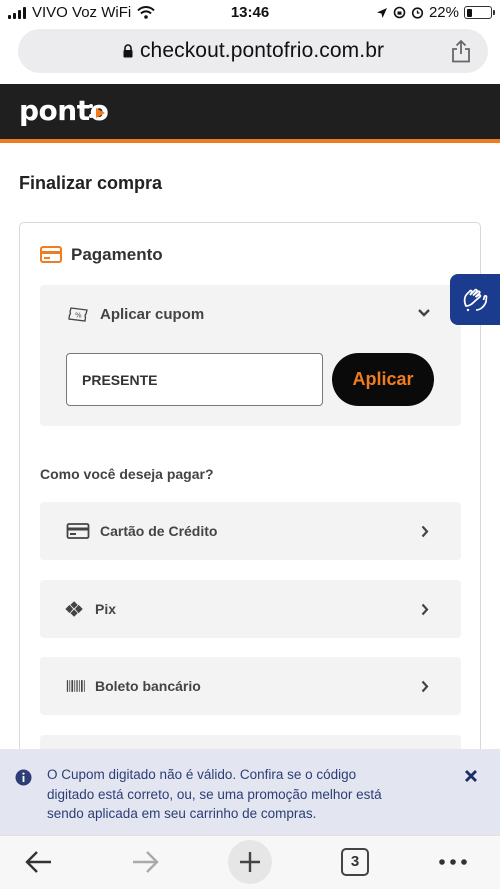  Describe the element at coordinates (383, 379) in the screenshot. I see `apply-coupon-button: Aplicar` at that location.